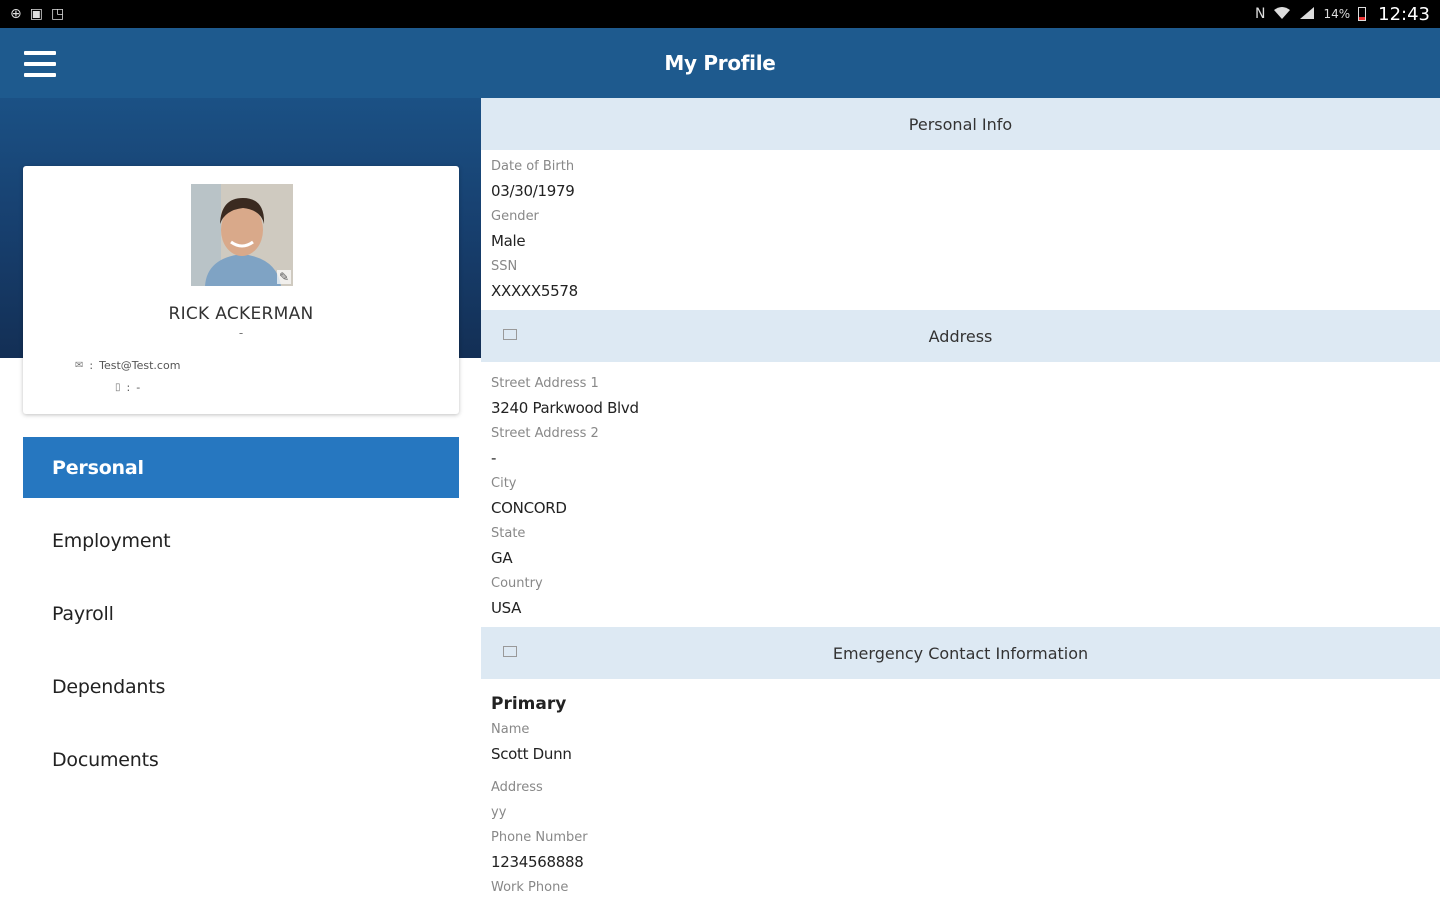 This screenshot has height=900, width=1440. I want to click on nfc-icon: N, so click(1260, 14).